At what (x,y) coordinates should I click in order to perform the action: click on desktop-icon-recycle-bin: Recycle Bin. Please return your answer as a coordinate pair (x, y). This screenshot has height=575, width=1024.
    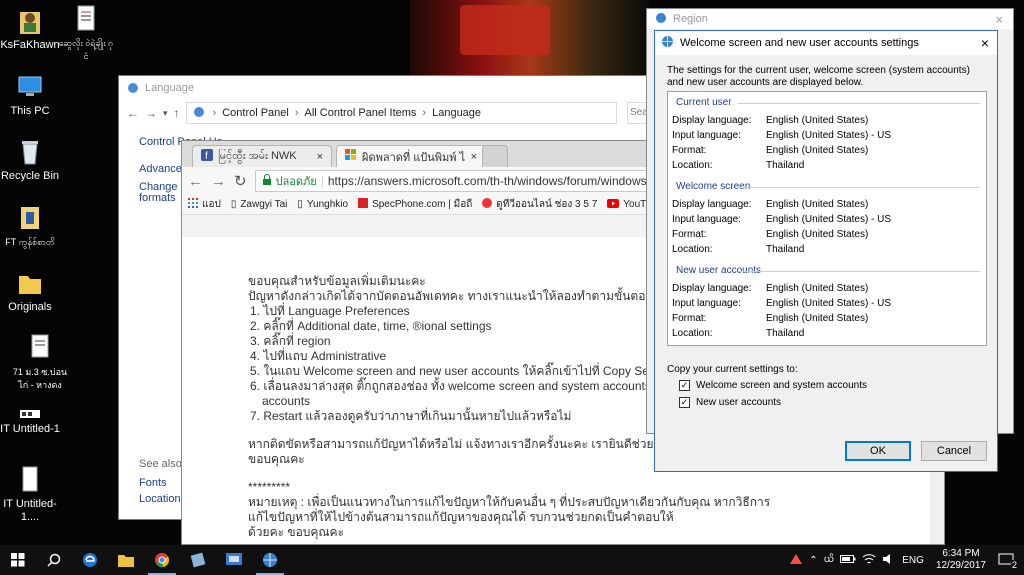
    Looking at the image, I should click on (30, 160).